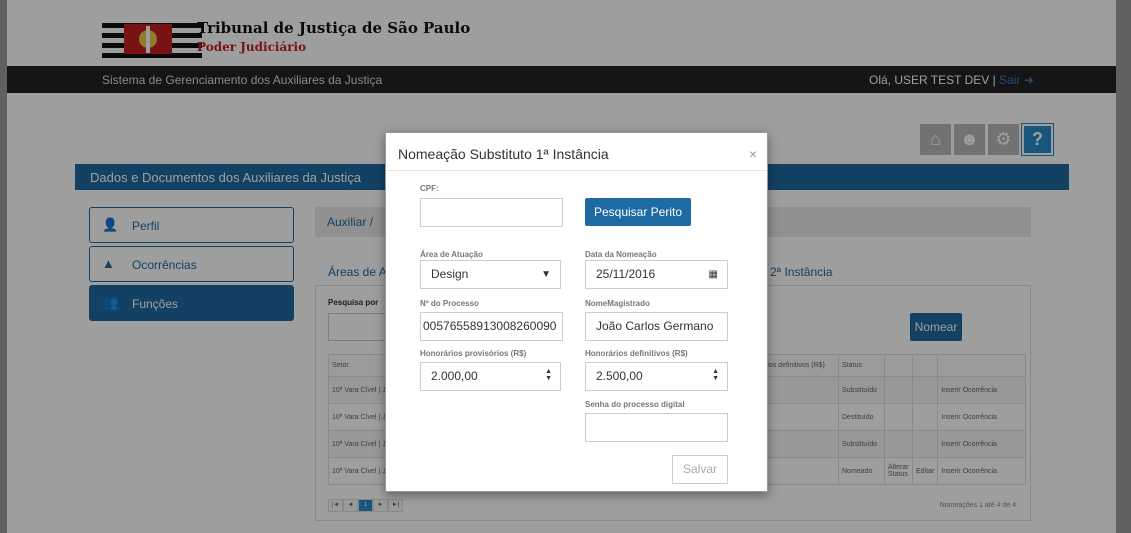  Describe the element at coordinates (491, 326) in the screenshot. I see `process-input: 00576558913008260090` at that location.